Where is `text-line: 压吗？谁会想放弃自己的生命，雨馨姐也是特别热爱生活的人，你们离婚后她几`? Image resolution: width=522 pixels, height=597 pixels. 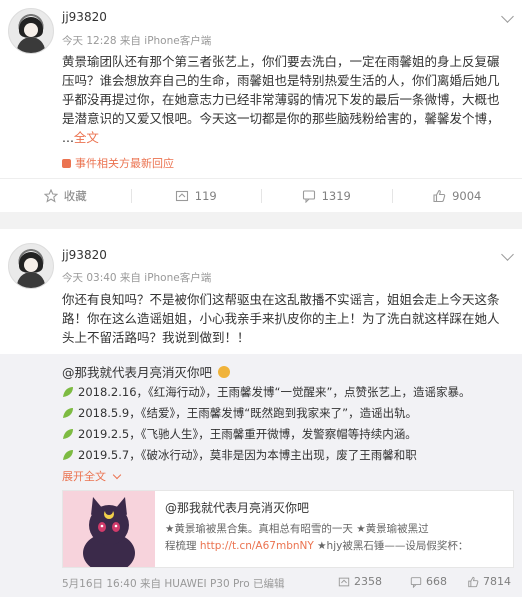
text-line: 压吗？谁会想放弃自己的生命，雨馨姐也是特别热爱生活的人，你们离婚后她几 is located at coordinates (281, 80).